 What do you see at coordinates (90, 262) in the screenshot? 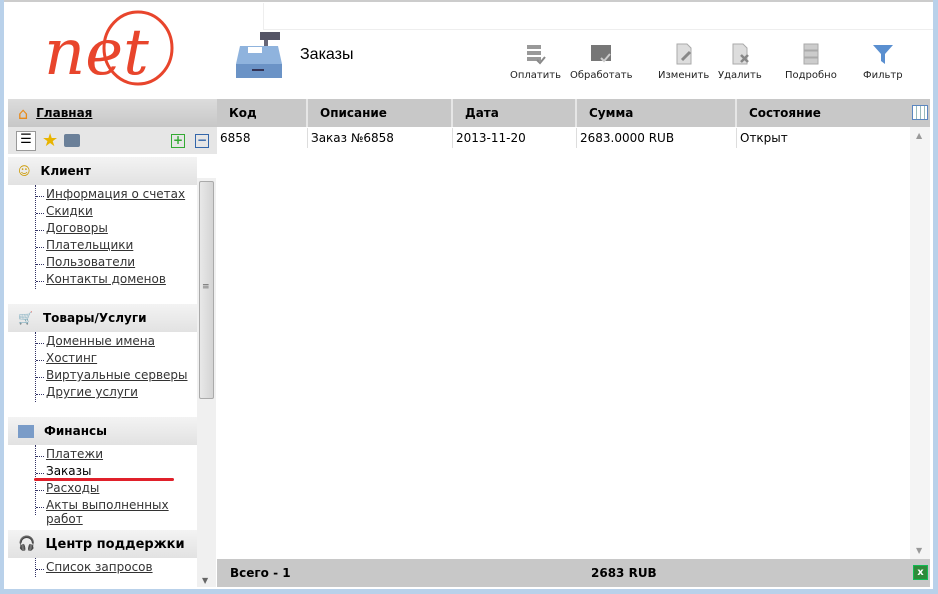
I see `menu-item: Пользователи` at bounding box center [90, 262].